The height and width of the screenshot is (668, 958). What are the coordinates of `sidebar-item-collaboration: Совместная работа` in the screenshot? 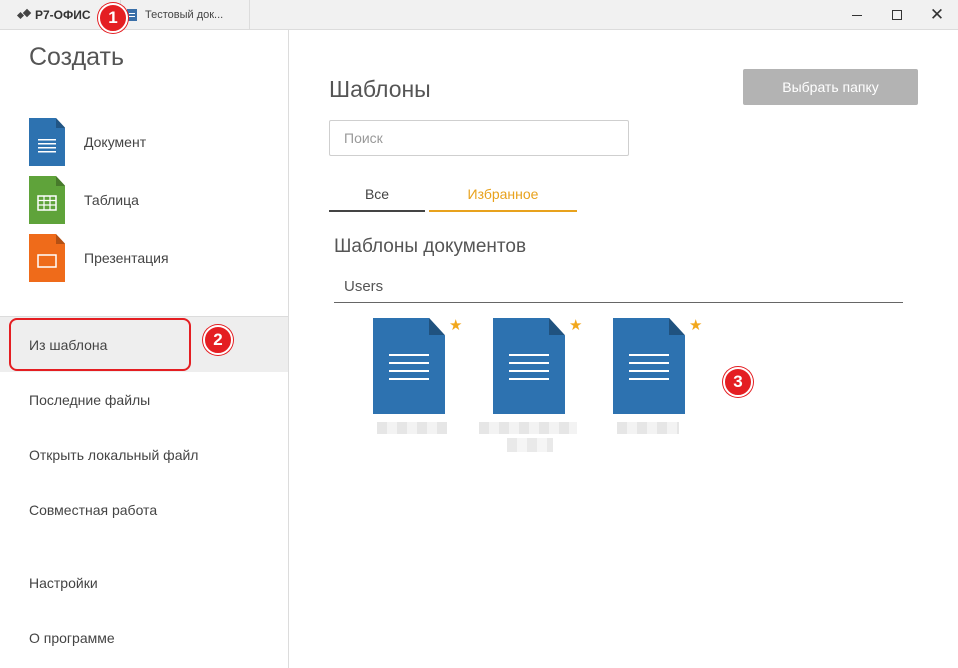 It's located at (144, 509).